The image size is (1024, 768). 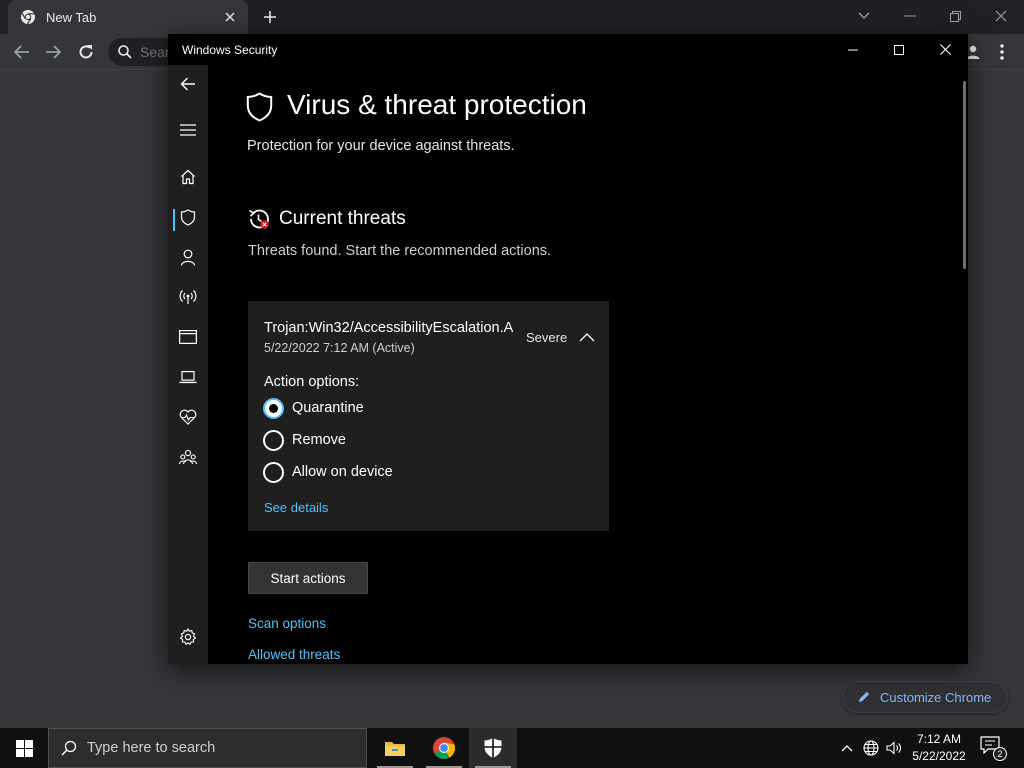 I want to click on back-arrow-icon, so click(x=22, y=52).